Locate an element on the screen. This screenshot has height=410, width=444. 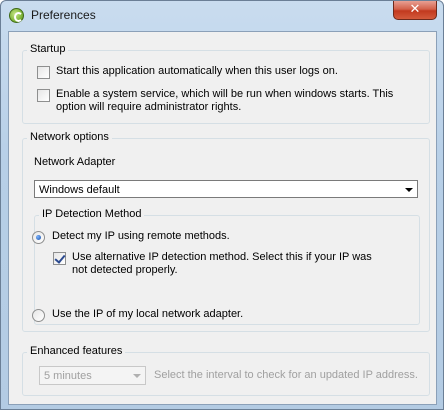
network-options-legend: Network options is located at coordinates (69, 137).